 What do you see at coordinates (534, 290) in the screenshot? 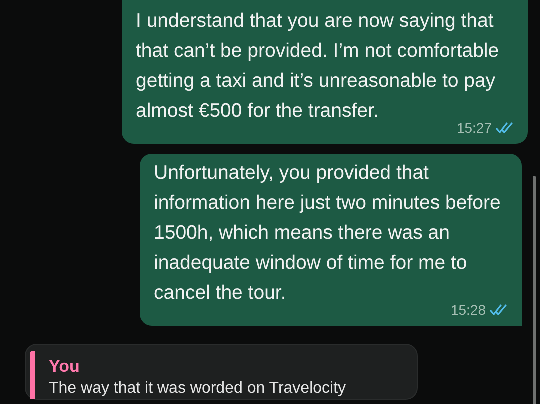
I see `scrollbar` at bounding box center [534, 290].